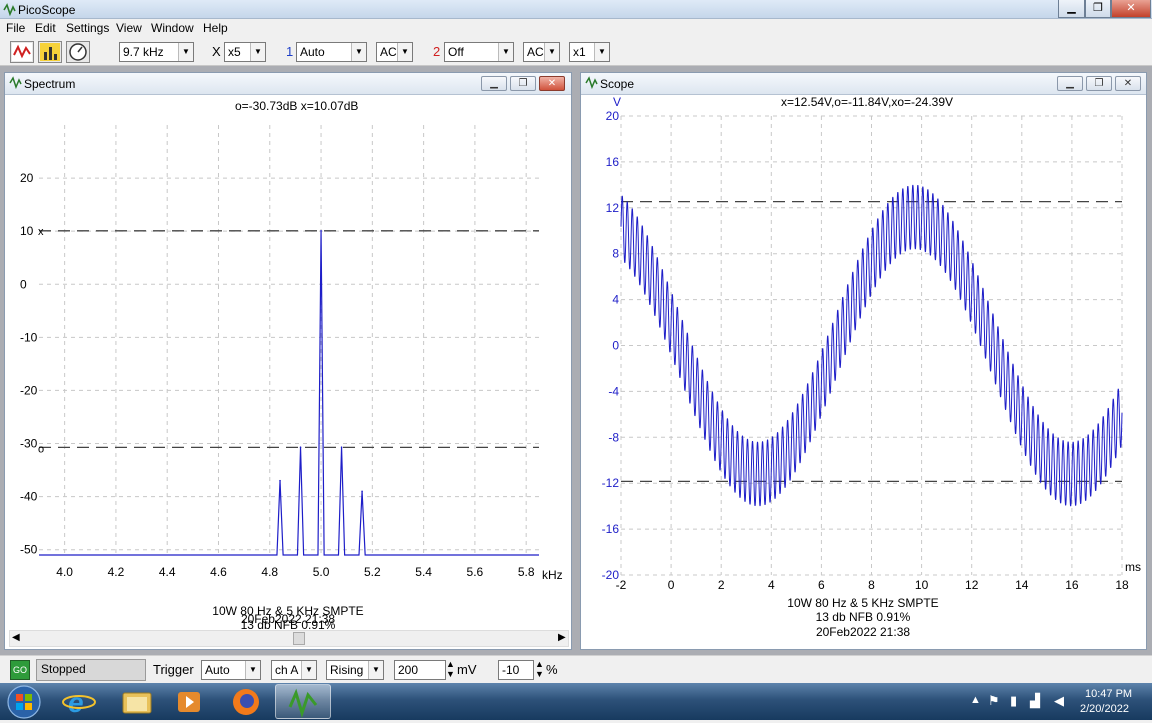 Image resolution: width=1152 pixels, height=723 pixels. I want to click on scope-minimize-button: ▁, so click(1070, 83).